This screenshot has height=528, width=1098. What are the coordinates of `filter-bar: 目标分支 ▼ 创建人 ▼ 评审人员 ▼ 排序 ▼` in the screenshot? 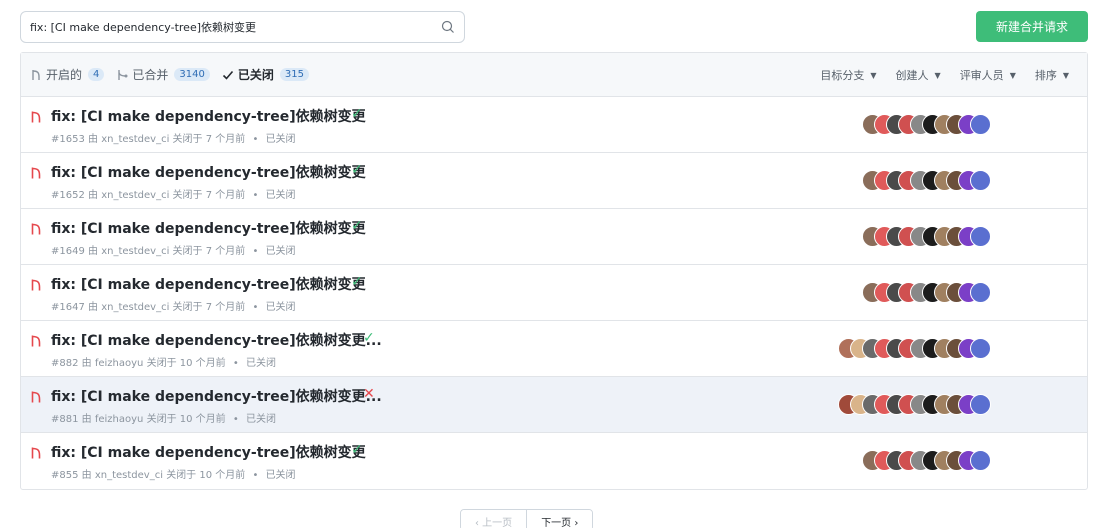 It's located at (935, 75).